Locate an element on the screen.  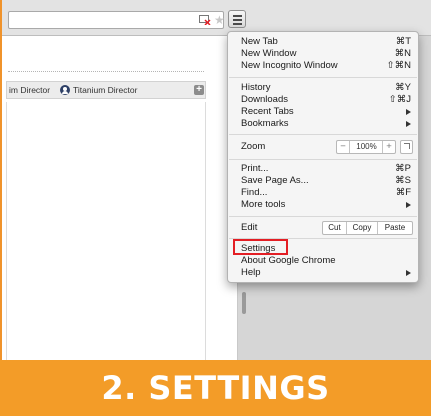
fullscreen-icon is located at coordinates (406, 147).